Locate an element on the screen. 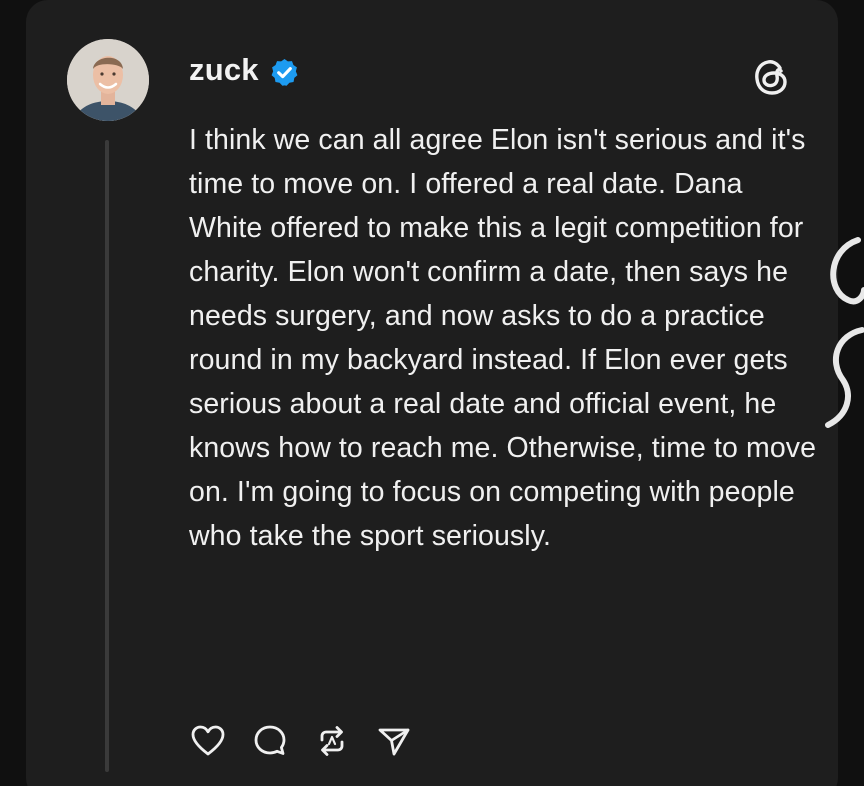 The image size is (864, 786). verified-badge-icon is located at coordinates (284, 72).